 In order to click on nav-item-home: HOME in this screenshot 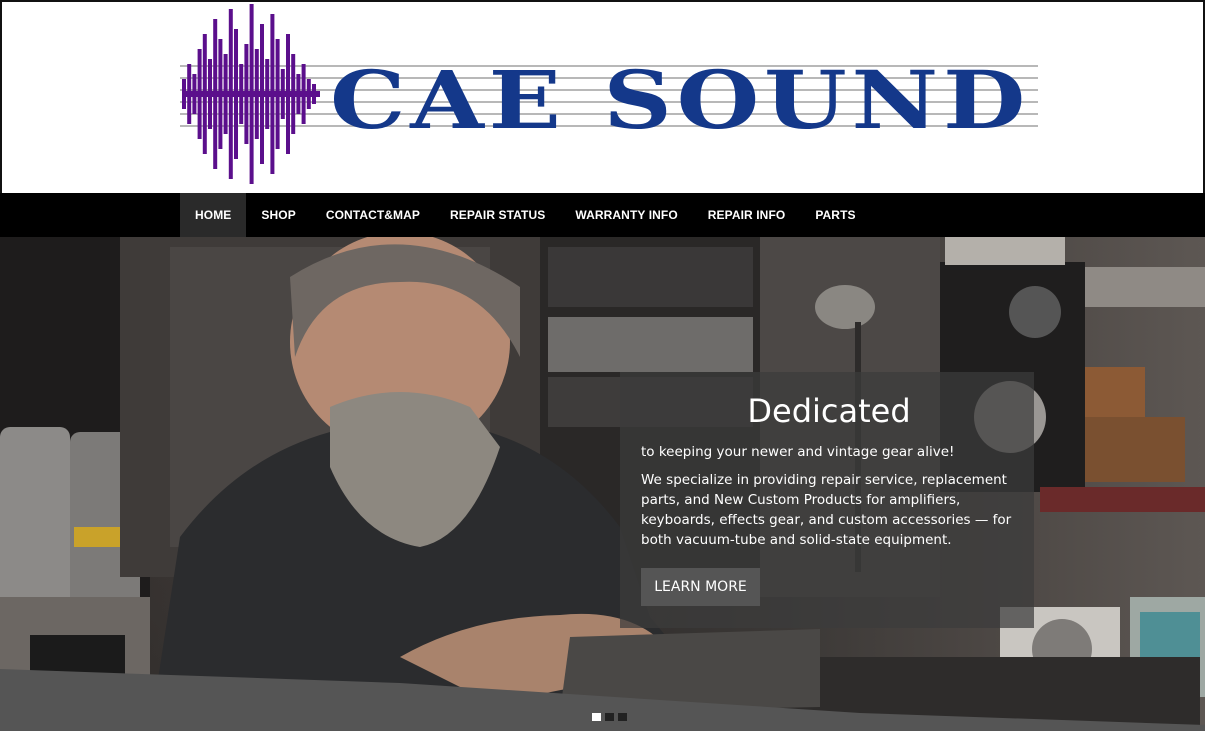, I will do `click(213, 215)`.